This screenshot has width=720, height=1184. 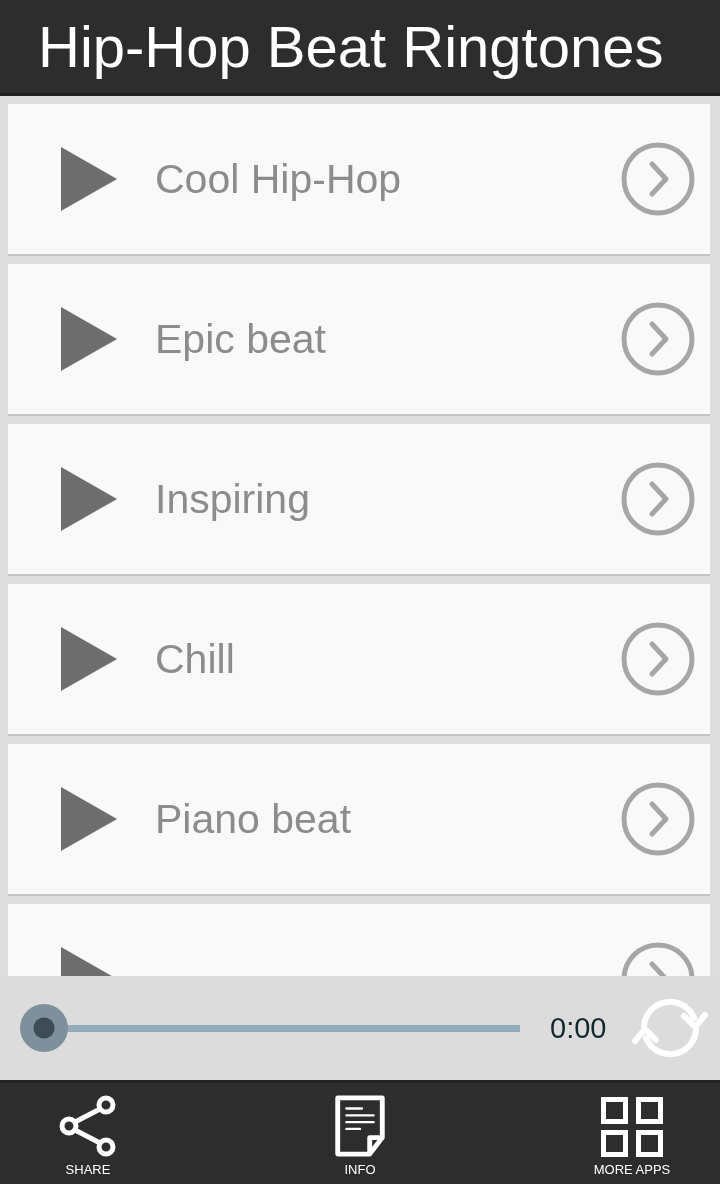 I want to click on ringtone-title: Epic beat, so click(x=241, y=339).